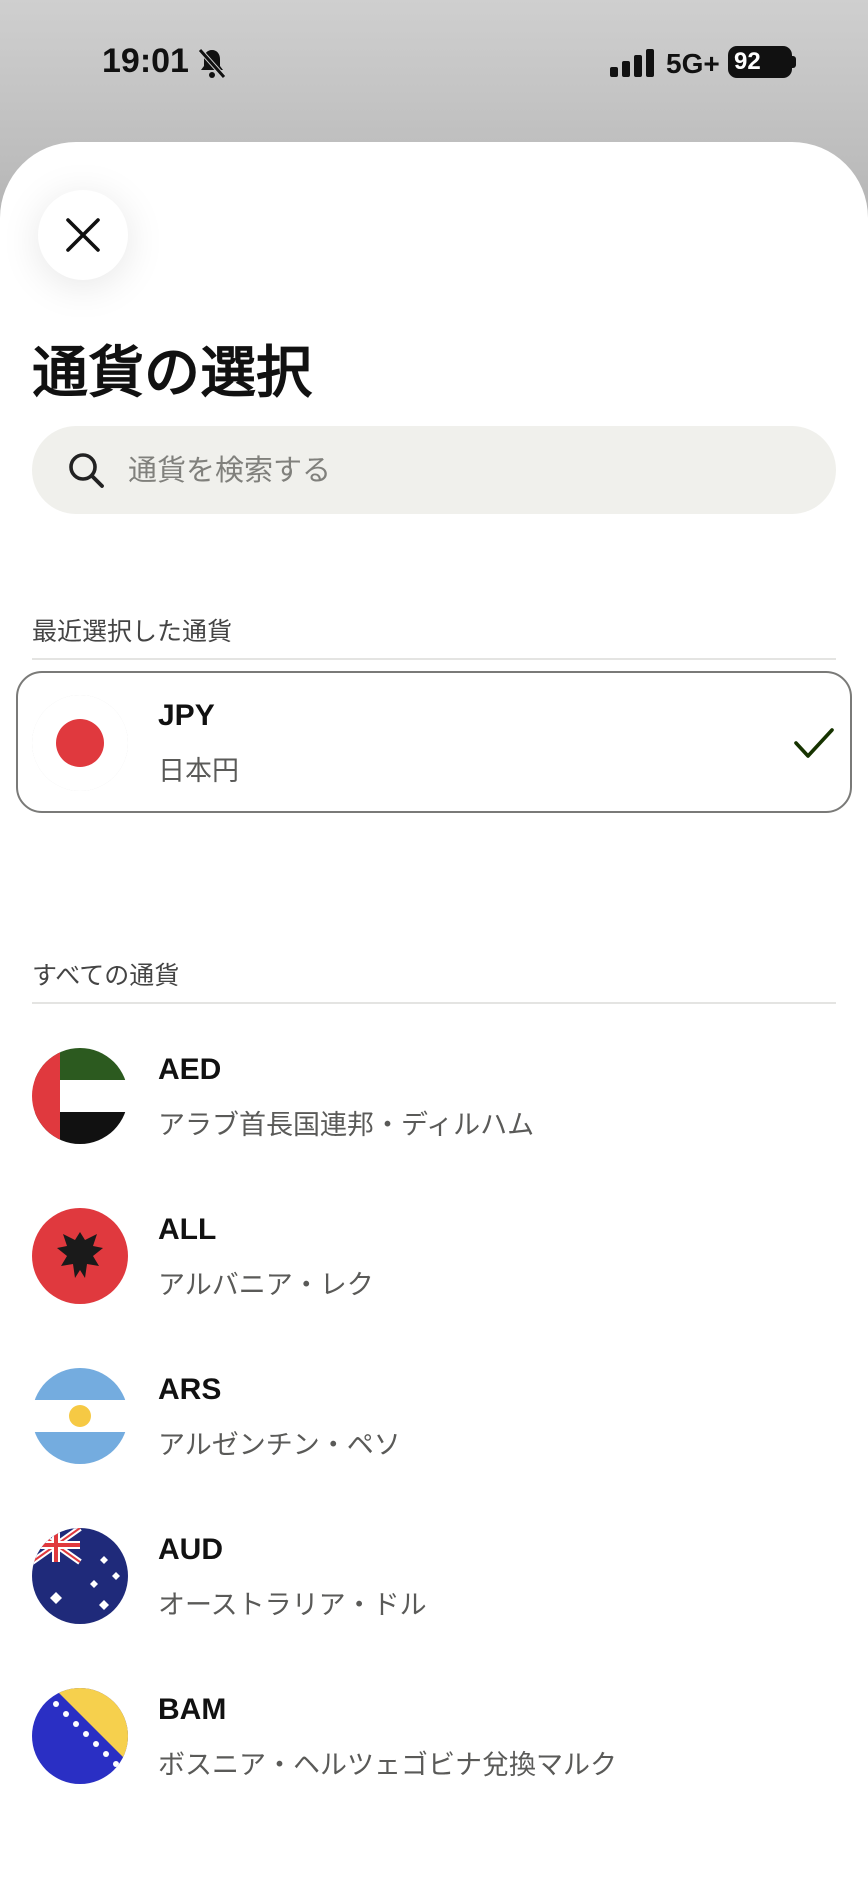 The width and height of the screenshot is (868, 1886). I want to click on currency-code: ARS, so click(190, 1389).